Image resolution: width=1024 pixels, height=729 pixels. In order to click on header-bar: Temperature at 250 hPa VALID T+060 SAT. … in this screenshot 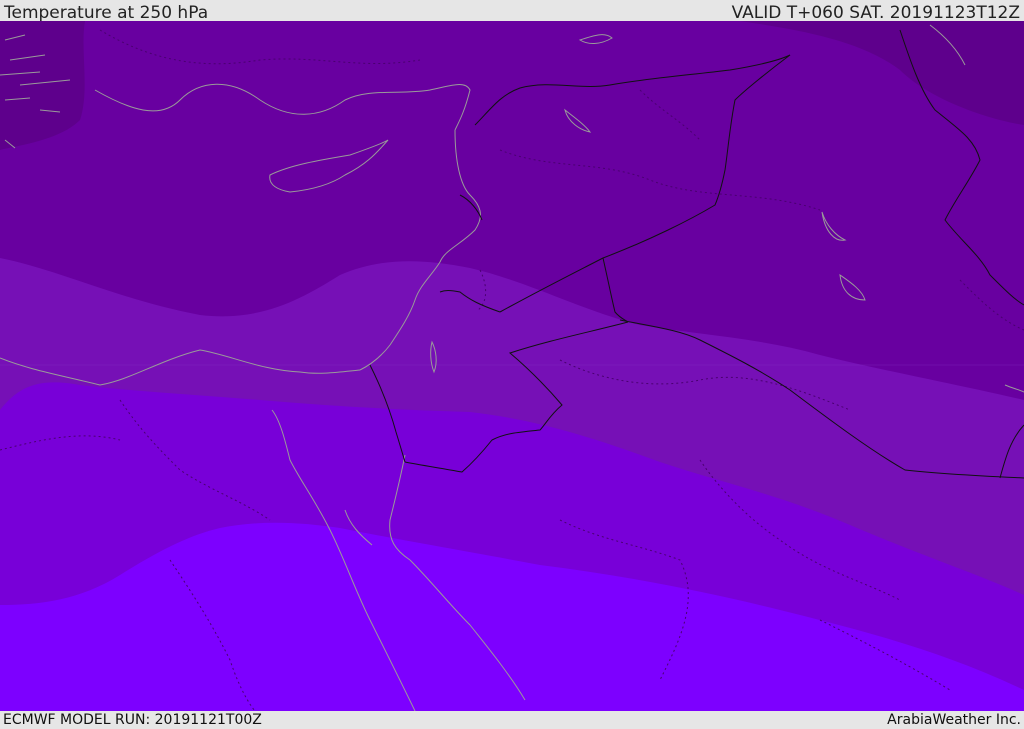, I will do `click(512, 11)`.